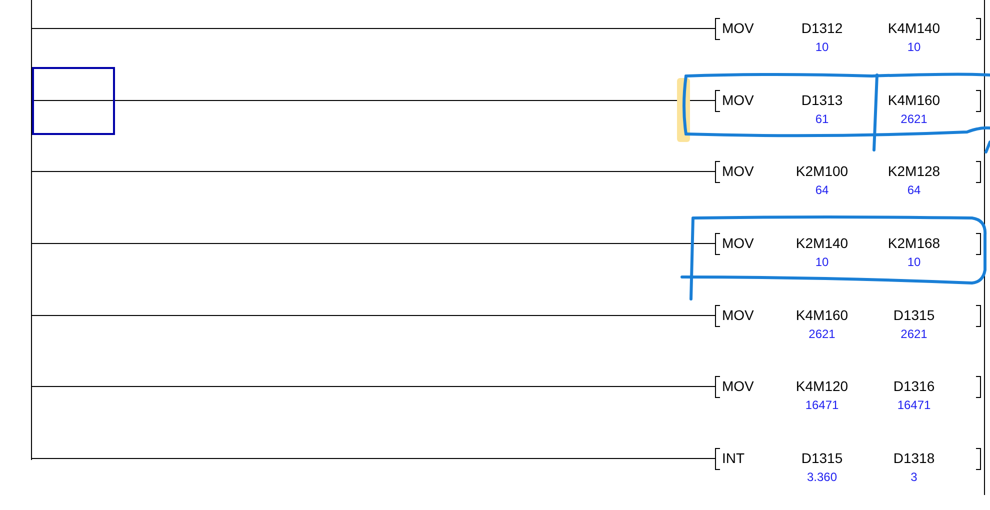  I want to click on operand-value: 3.360, so click(822, 477).